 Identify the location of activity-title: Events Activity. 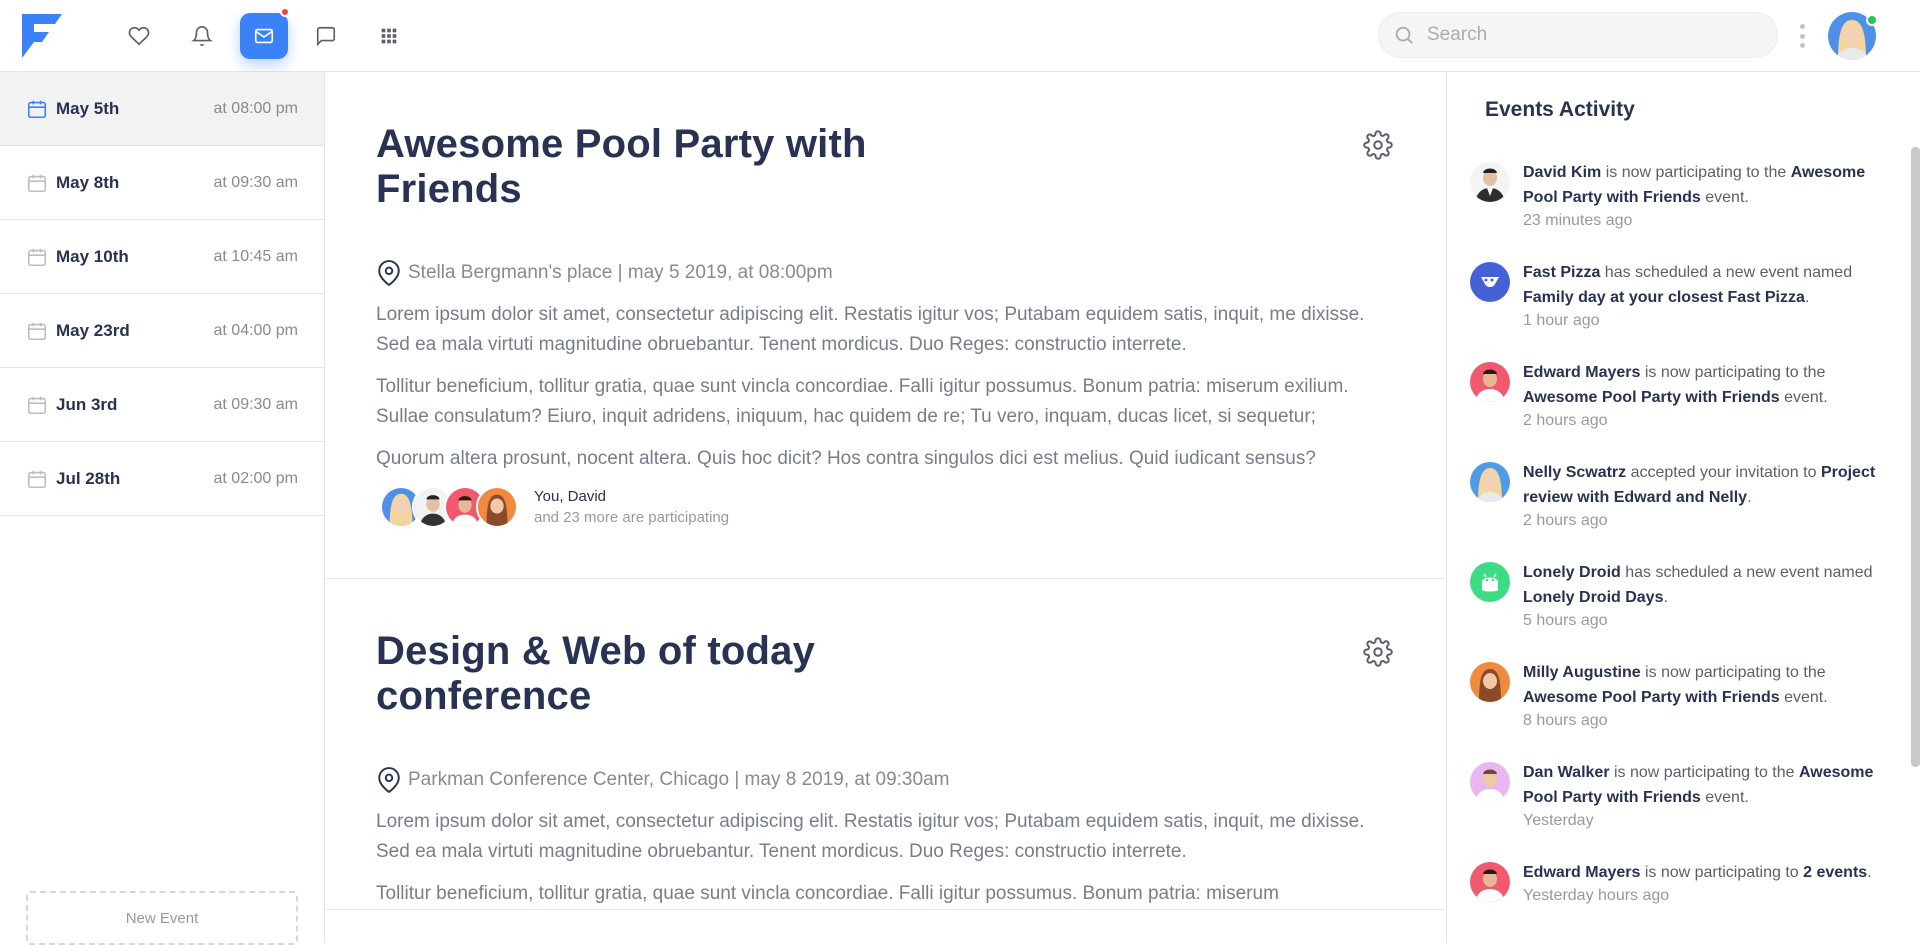
(1560, 109).